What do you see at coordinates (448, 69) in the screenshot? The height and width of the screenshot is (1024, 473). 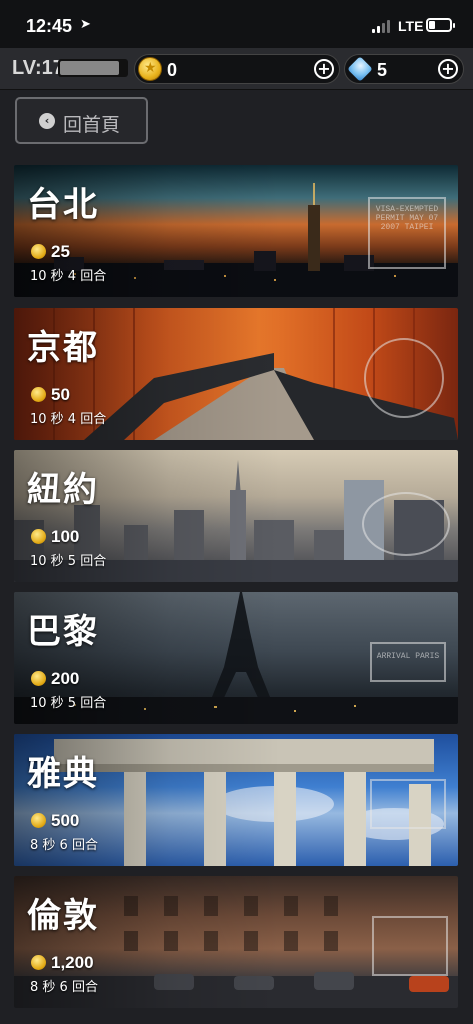 I see `add-gems-button: +` at bounding box center [448, 69].